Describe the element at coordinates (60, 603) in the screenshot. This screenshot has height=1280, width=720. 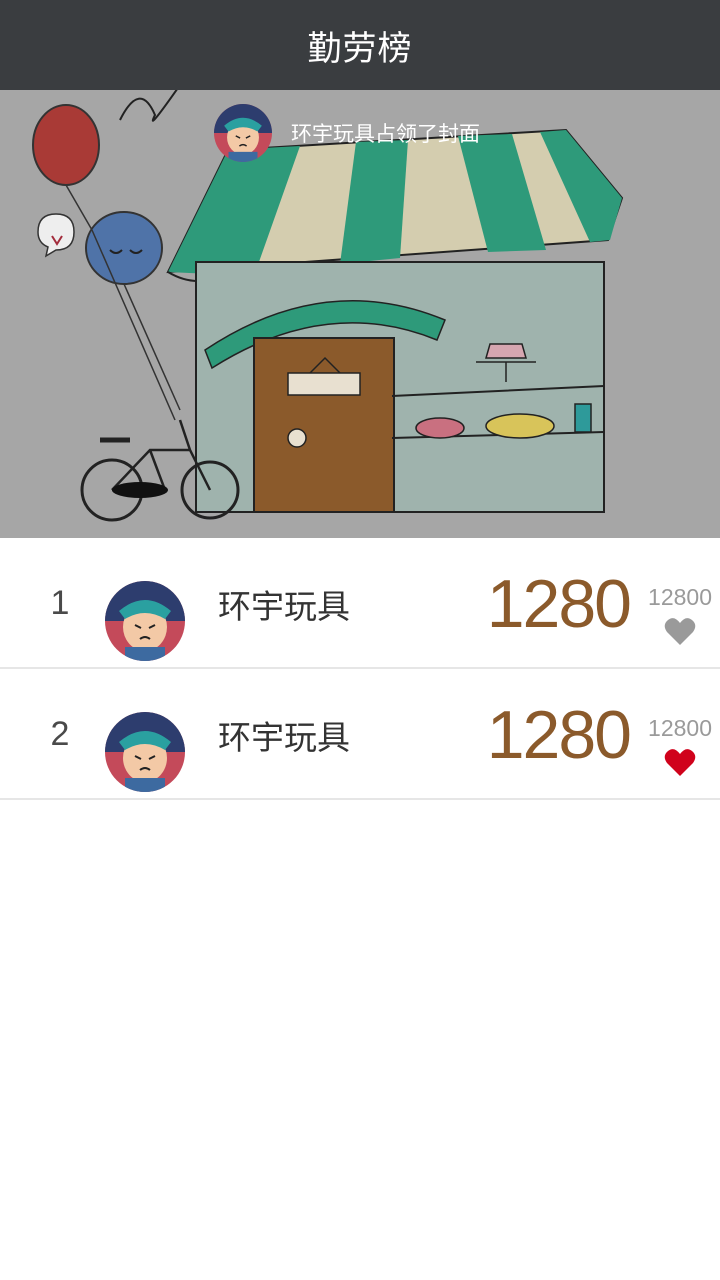
I see `rank-number: 1` at that location.